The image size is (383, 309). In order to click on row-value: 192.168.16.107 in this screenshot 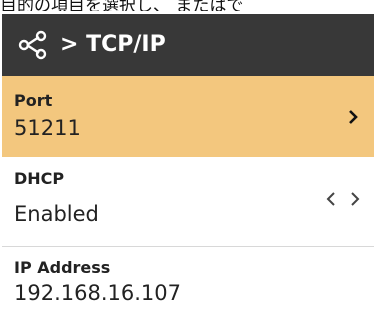, I will do `click(97, 293)`.